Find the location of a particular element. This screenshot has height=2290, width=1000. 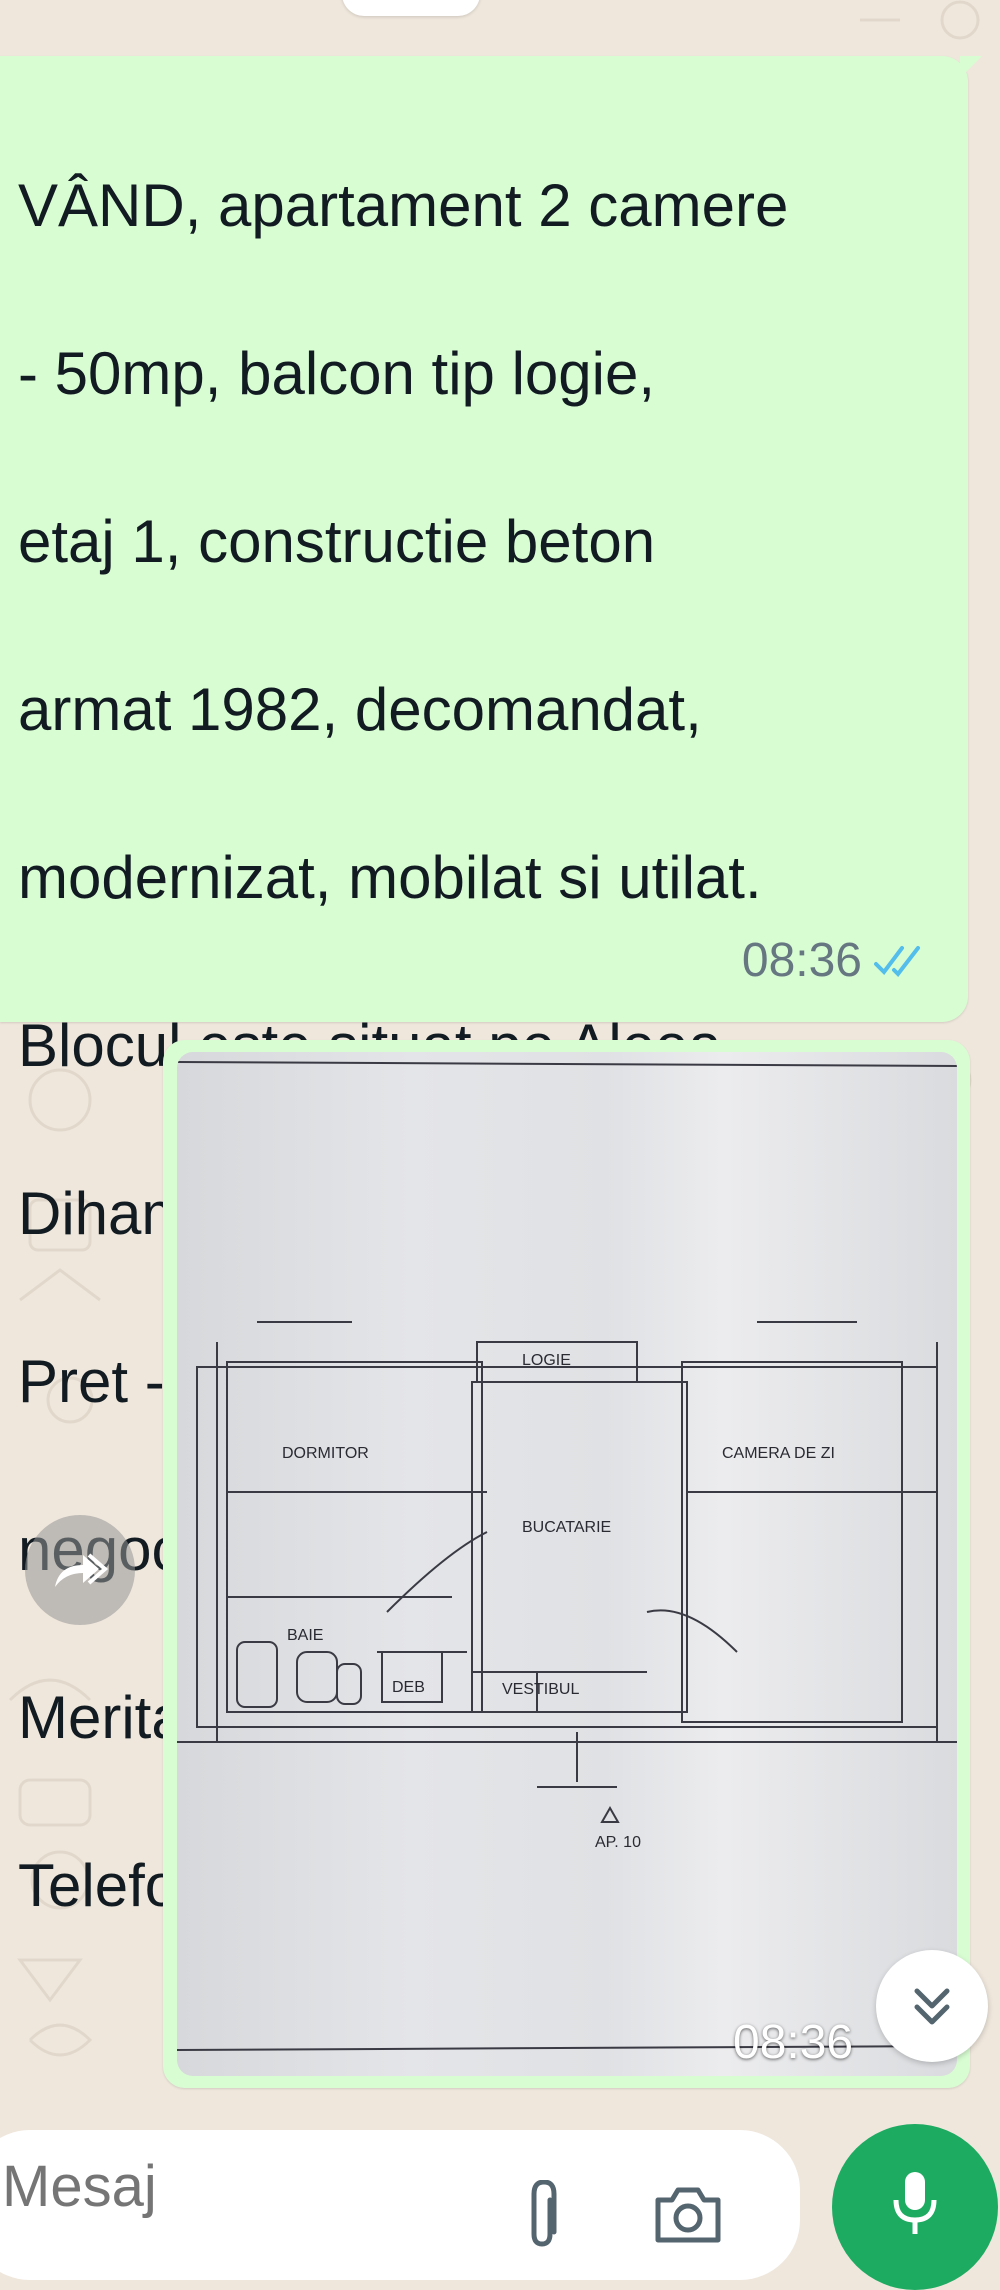

double-check-icon is located at coordinates (897, 961).